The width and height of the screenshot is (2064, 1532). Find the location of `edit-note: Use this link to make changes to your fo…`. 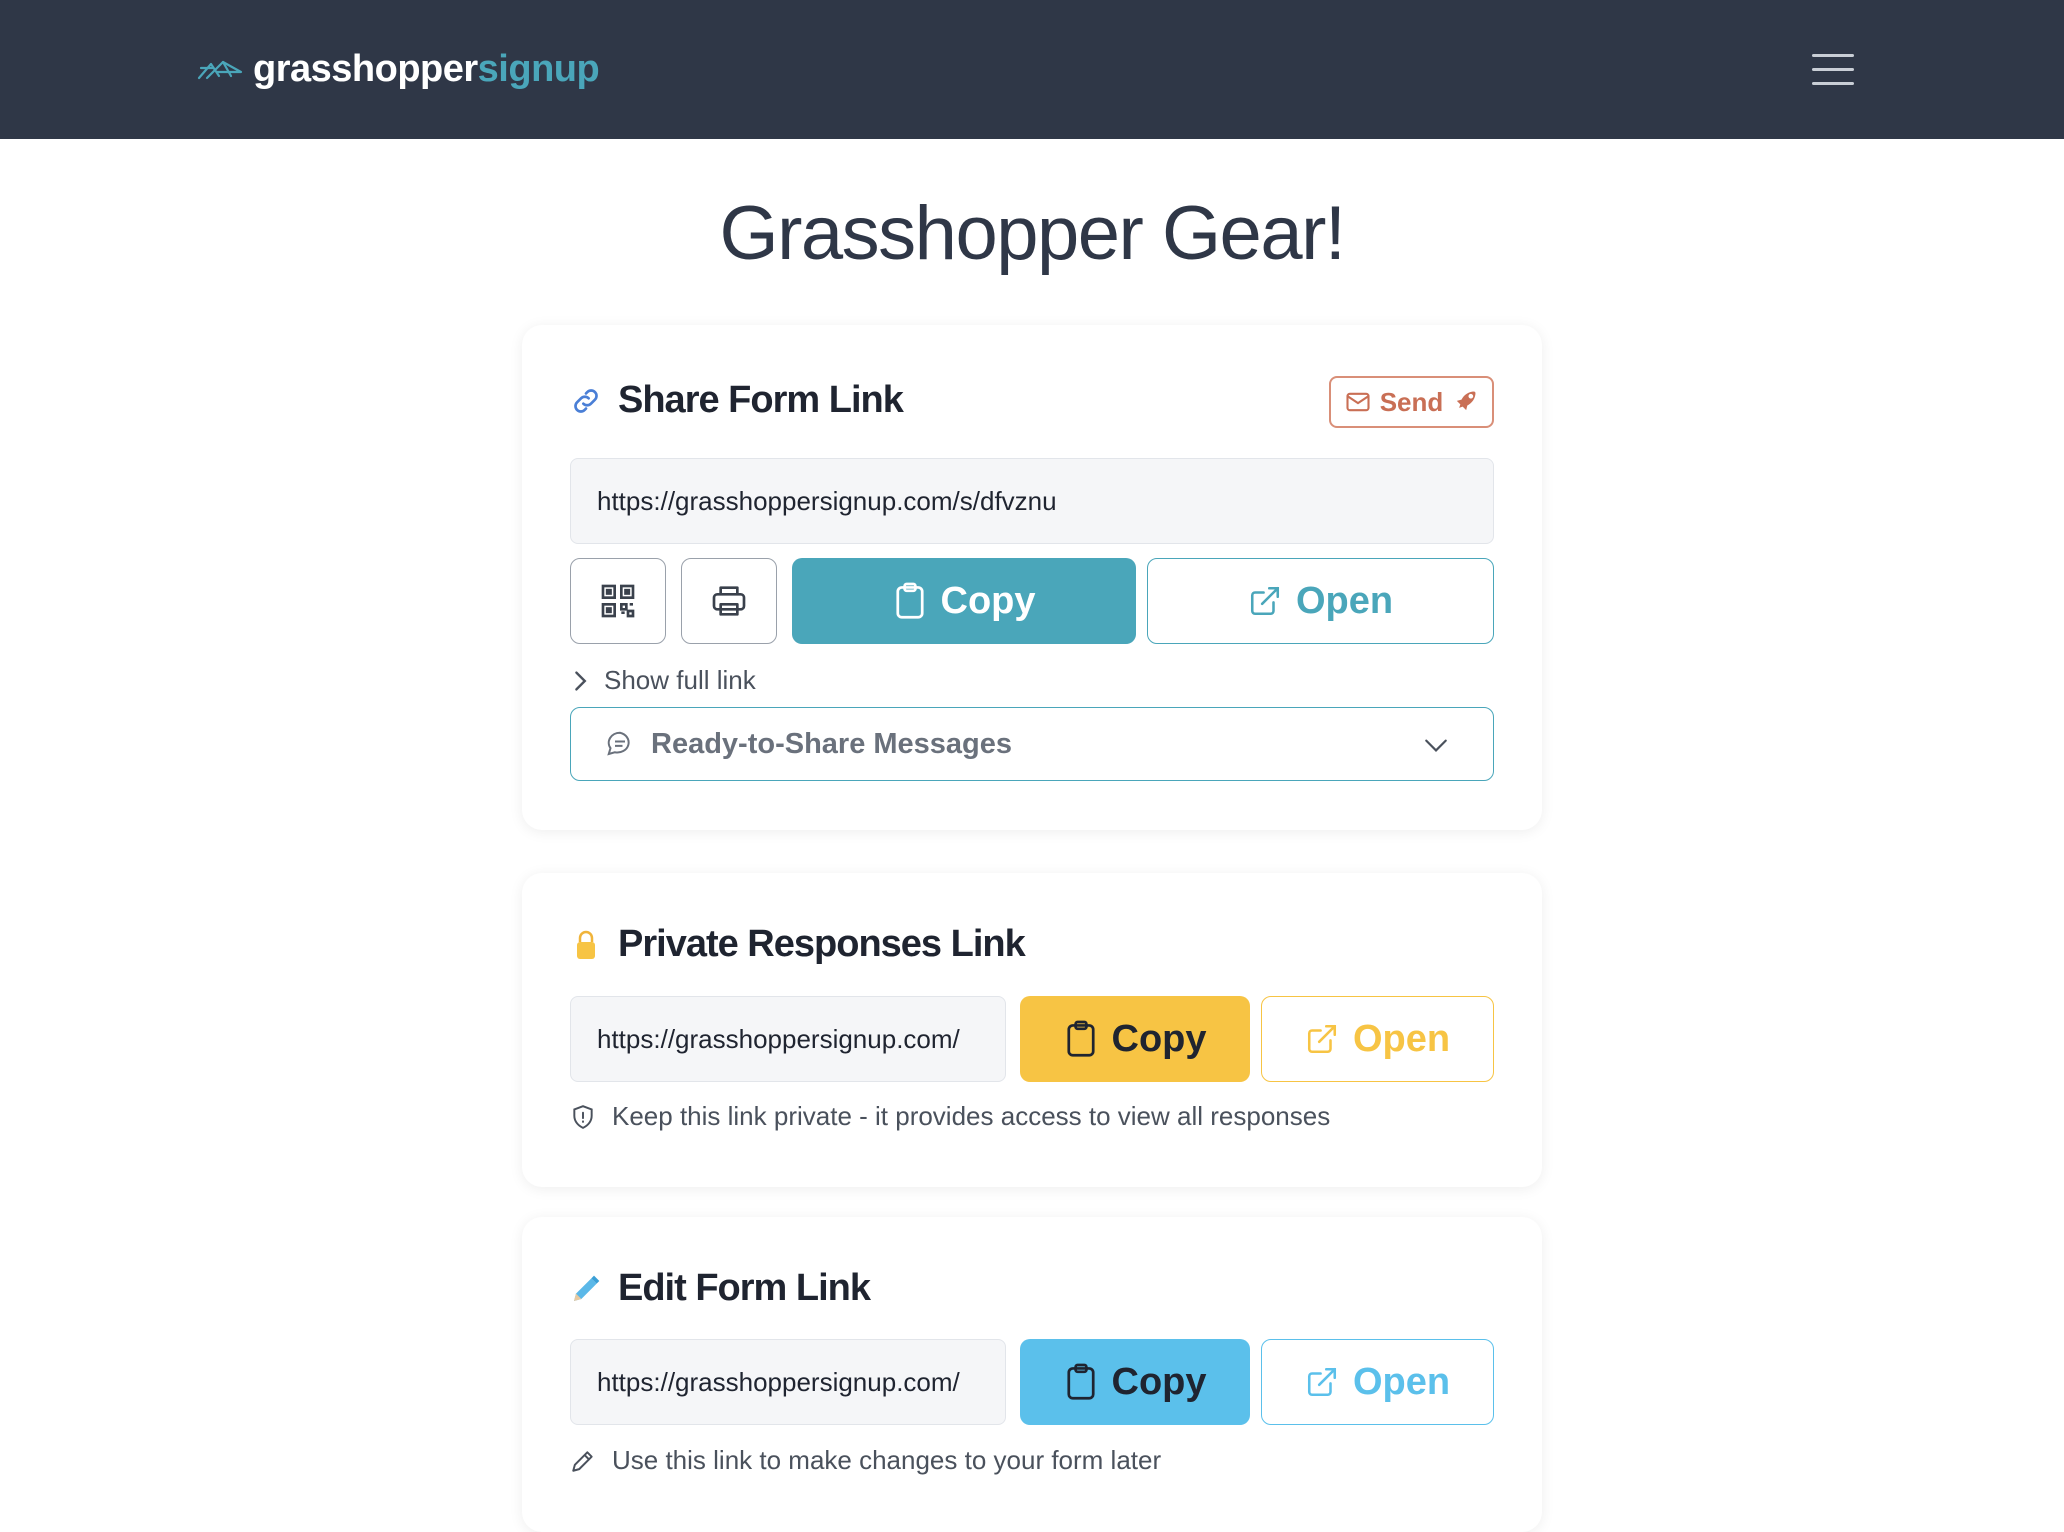

edit-note: Use this link to make changes to your fo… is located at coordinates (865, 1460).